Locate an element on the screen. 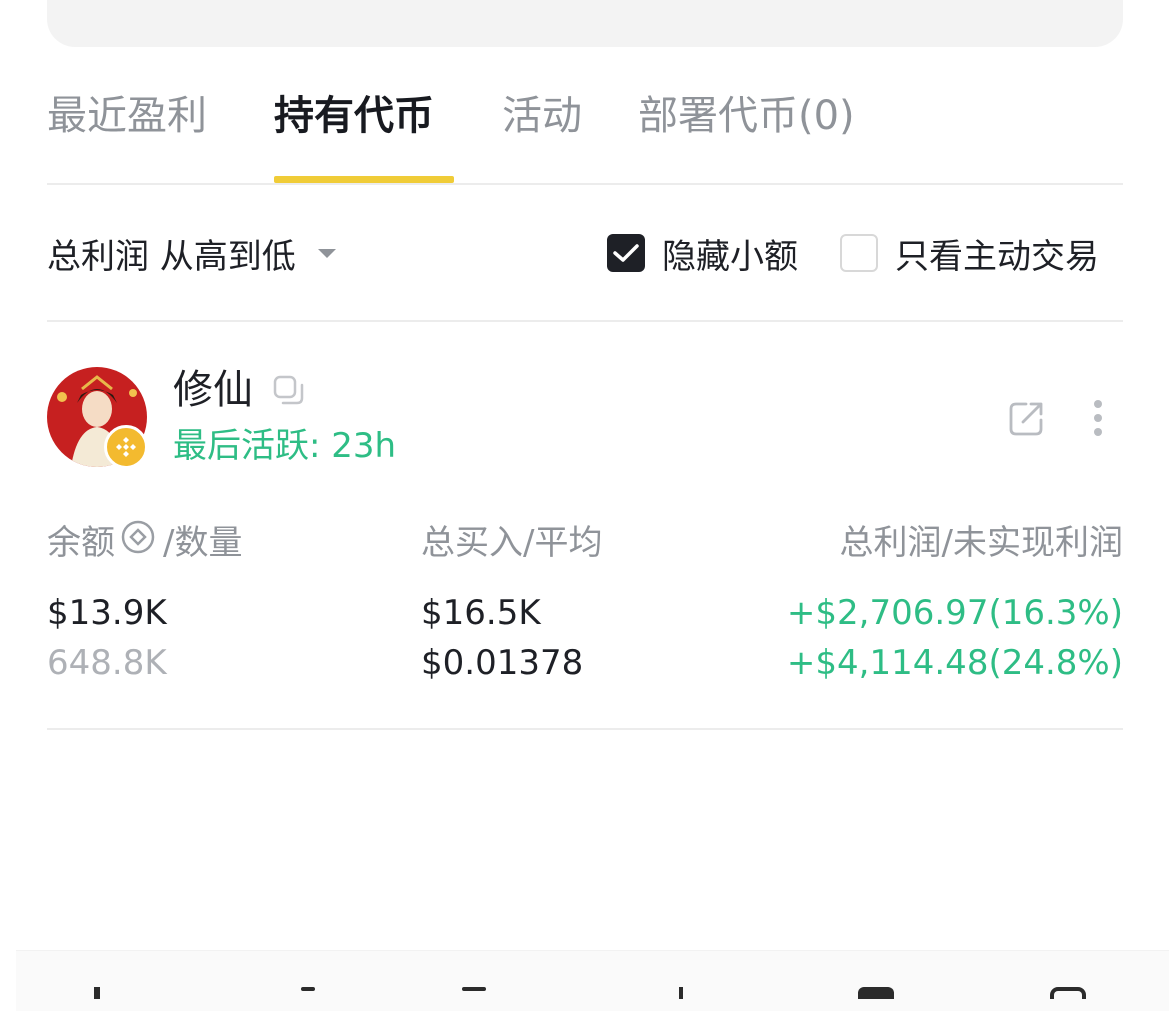 This screenshot has width=1169, height=1011. average-price-value: $0.01378 is located at coordinates (502, 663).